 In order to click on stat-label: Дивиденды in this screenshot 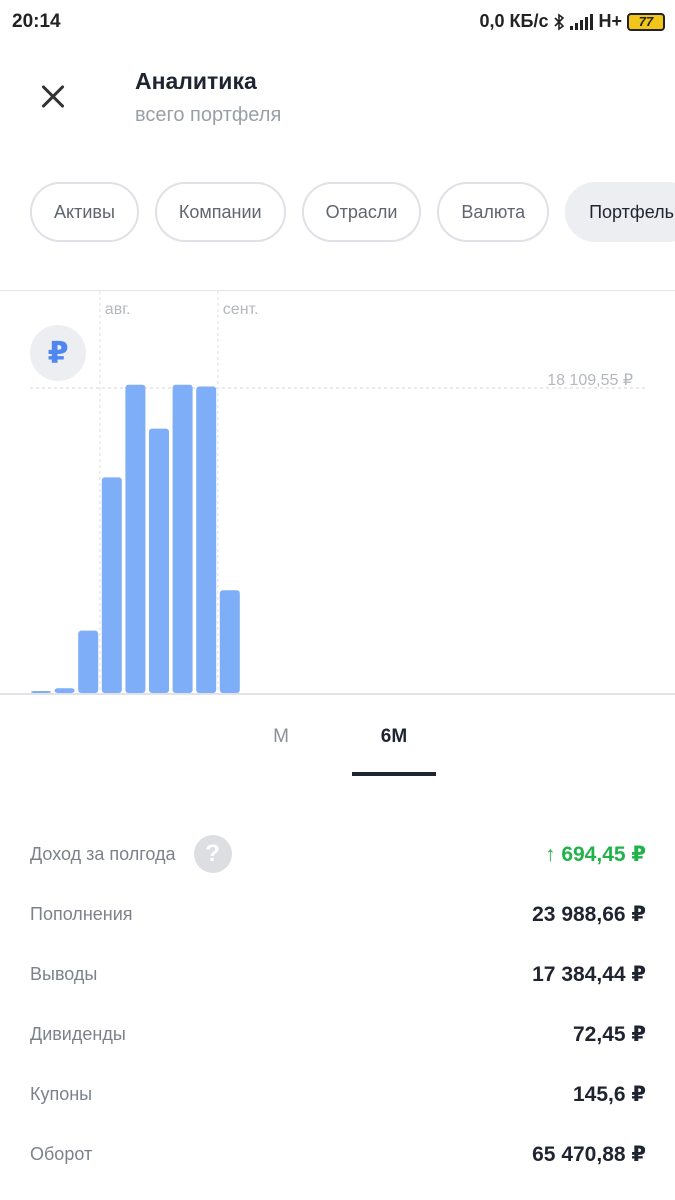, I will do `click(78, 1033)`.